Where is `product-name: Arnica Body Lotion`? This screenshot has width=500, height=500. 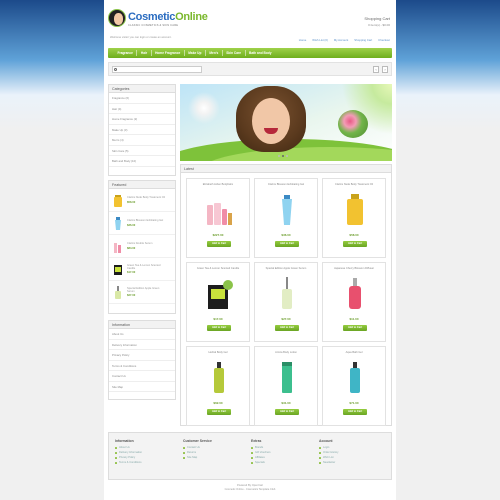
product-name: Arnica Body Lotion is located at coordinates (286, 354).